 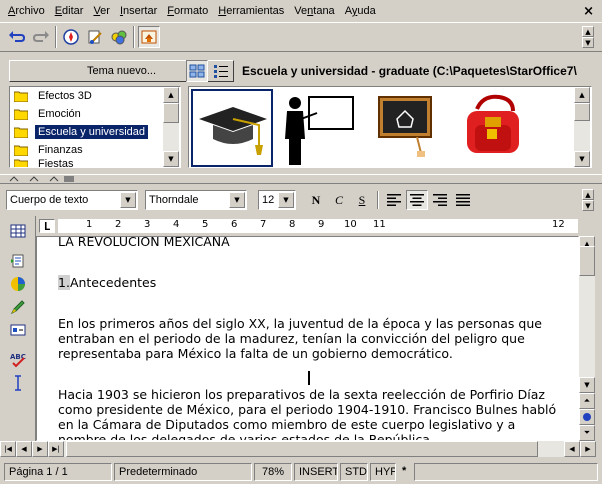 What do you see at coordinates (95, 150) in the screenshot?
I see `theme-item: Finanzas` at bounding box center [95, 150].